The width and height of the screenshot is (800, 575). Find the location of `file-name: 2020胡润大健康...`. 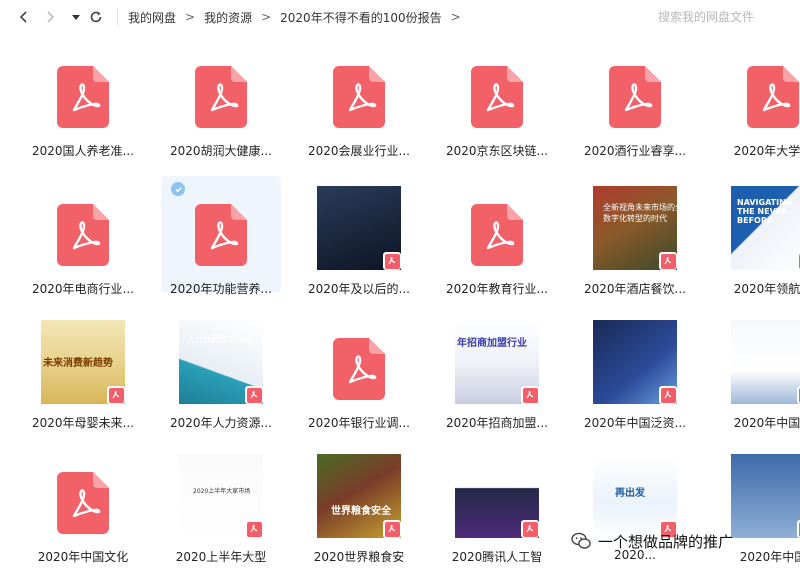

file-name: 2020胡润大健康... is located at coordinates (221, 151).